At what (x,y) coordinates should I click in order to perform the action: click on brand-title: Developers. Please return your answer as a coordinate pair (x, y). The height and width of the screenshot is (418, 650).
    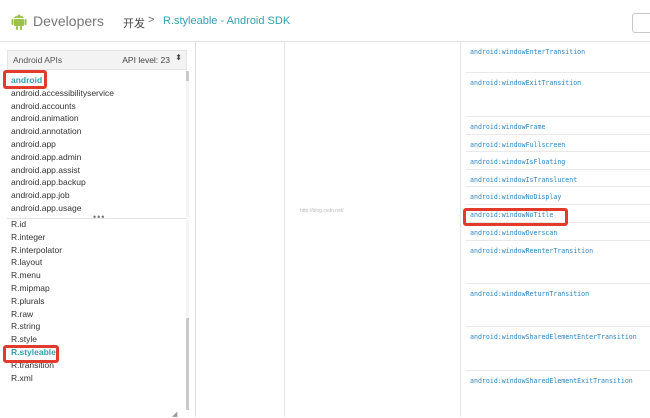
    Looking at the image, I should click on (68, 21).